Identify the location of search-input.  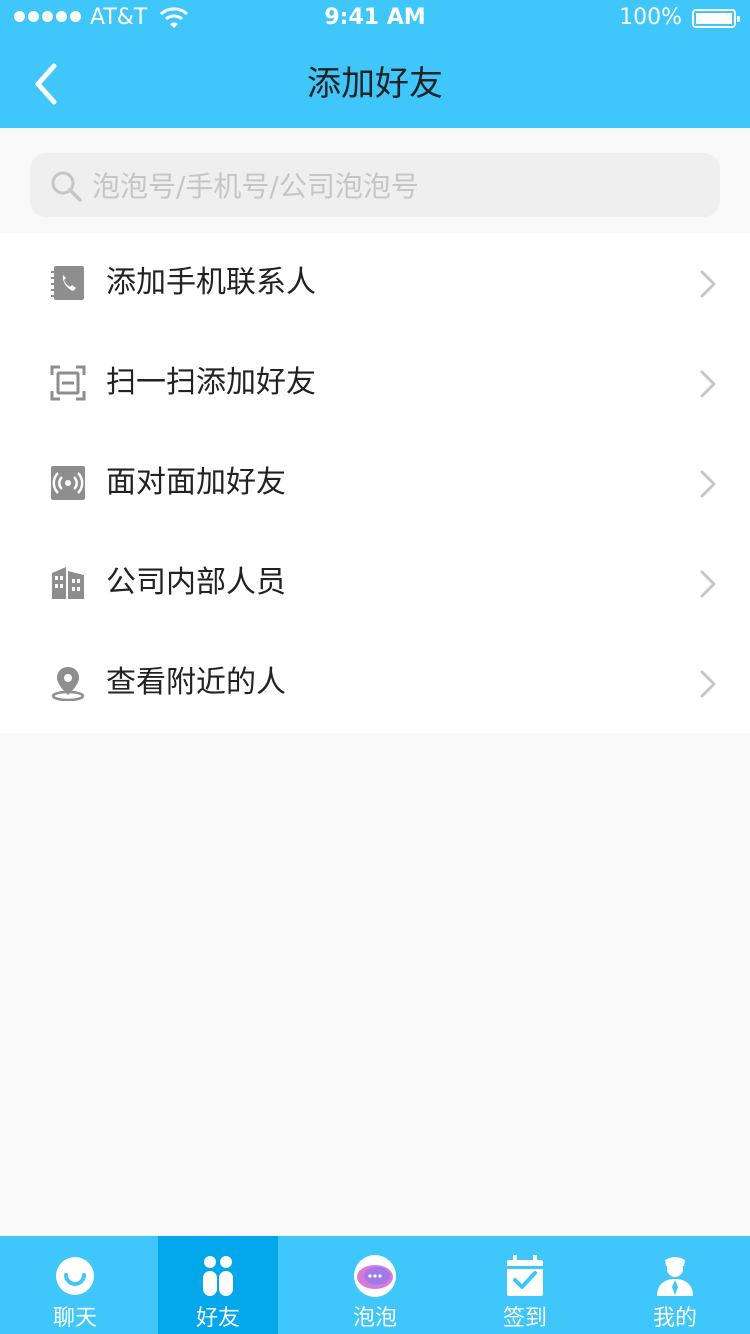
(397, 186).